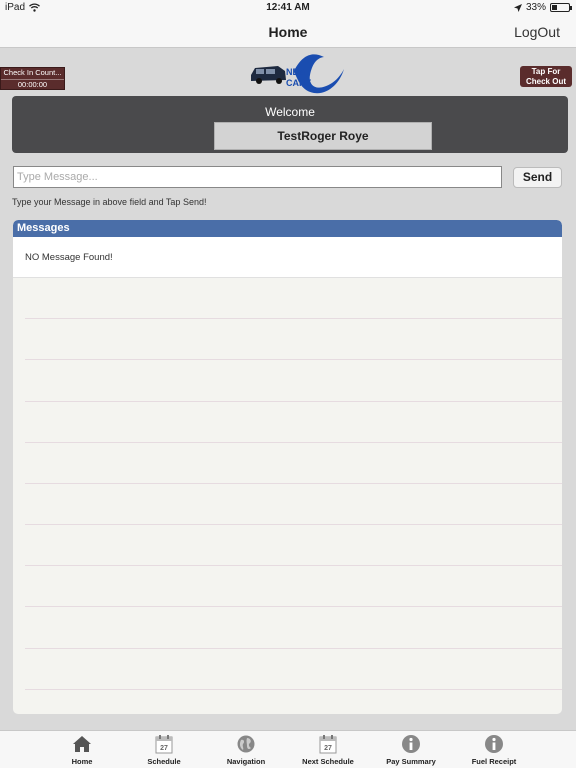 This screenshot has width=576, height=768. I want to click on tab-label: Pay Summary, so click(411, 761).